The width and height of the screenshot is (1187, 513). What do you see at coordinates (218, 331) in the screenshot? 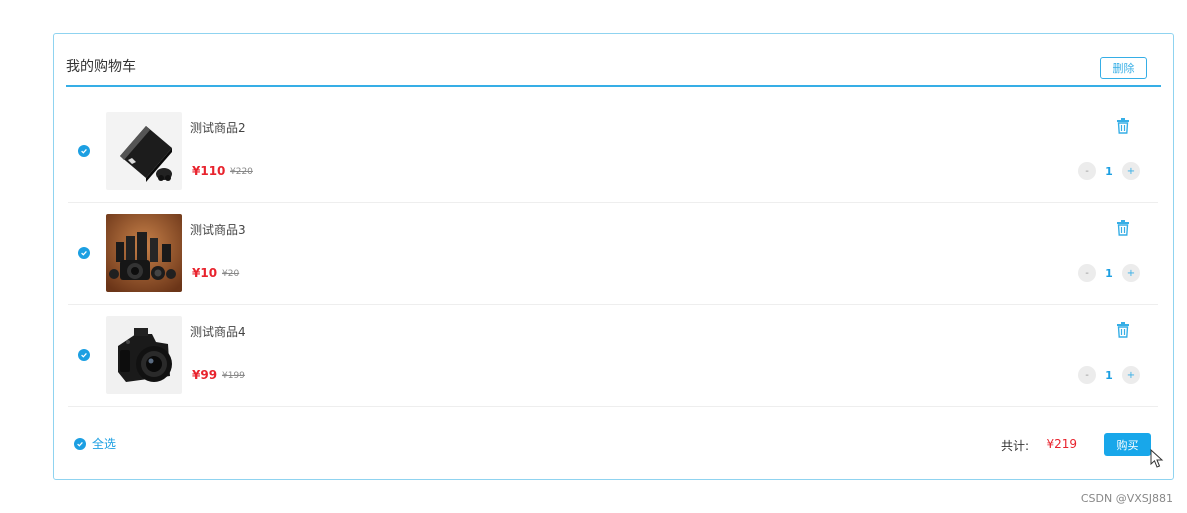
I see `item-name: 测试商品4` at bounding box center [218, 331].